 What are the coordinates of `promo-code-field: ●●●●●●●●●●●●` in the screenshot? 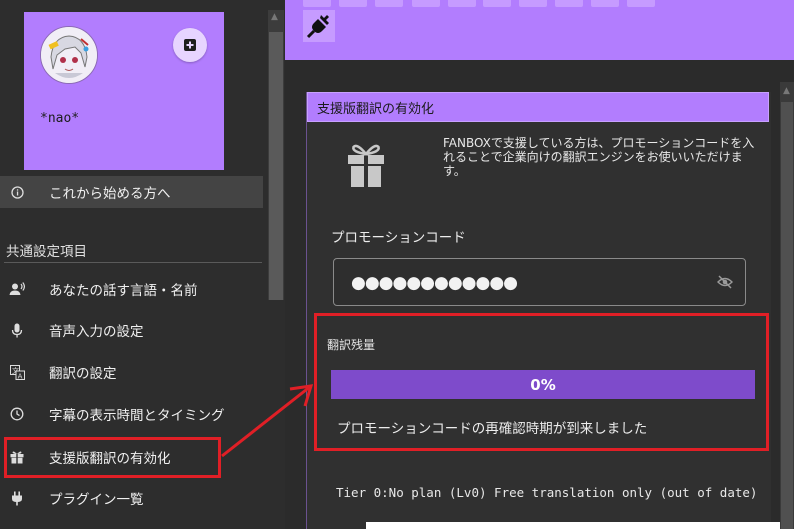 It's located at (539, 282).